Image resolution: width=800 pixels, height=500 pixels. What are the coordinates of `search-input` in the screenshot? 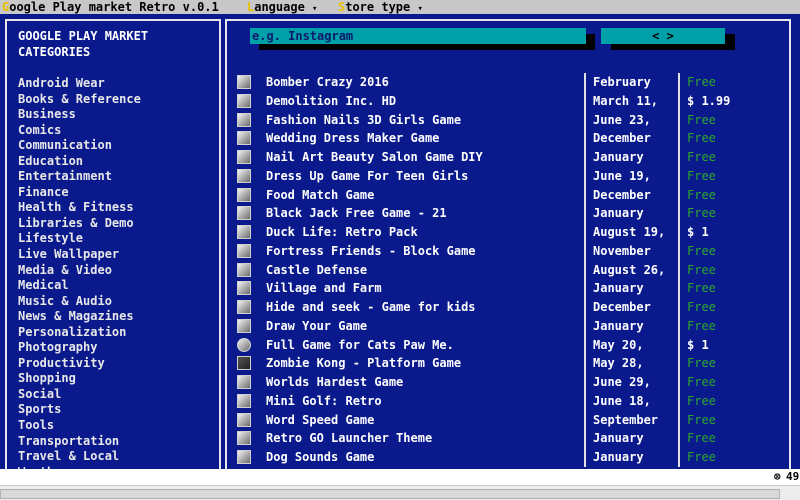 It's located at (418, 36).